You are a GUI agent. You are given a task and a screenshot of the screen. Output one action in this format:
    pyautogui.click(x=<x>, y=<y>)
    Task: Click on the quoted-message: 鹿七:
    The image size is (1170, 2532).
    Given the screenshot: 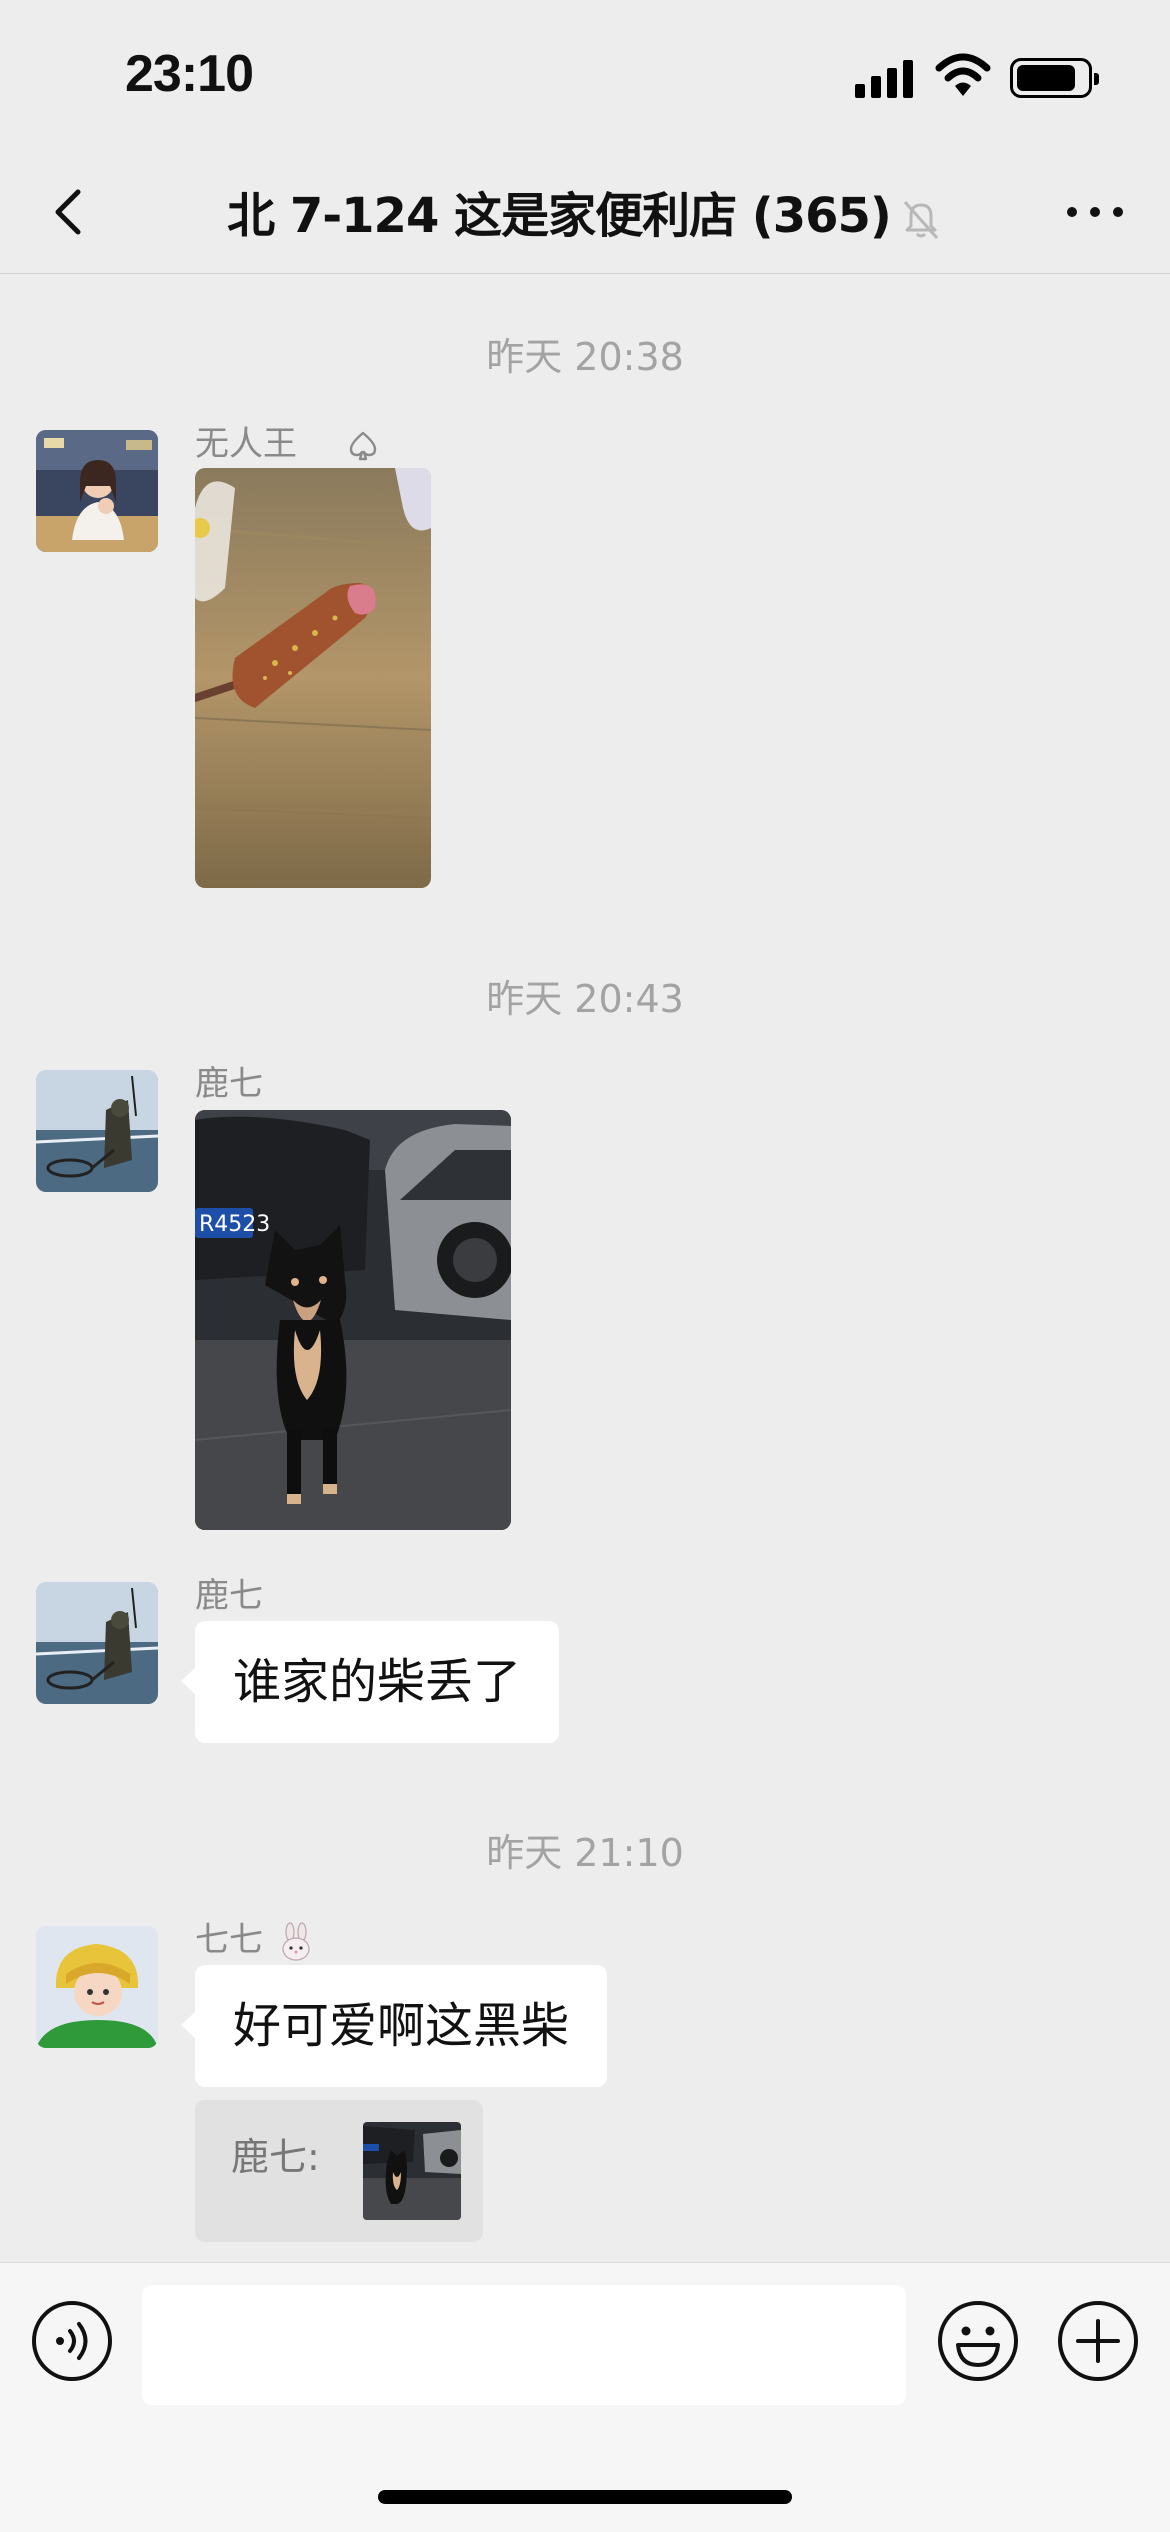 What is the action you would take?
    pyautogui.click(x=339, y=2171)
    